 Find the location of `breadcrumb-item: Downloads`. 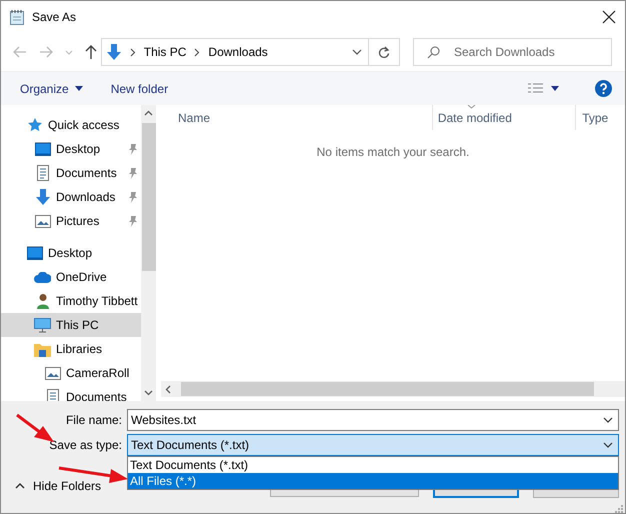

breadcrumb-item: Downloads is located at coordinates (238, 52).